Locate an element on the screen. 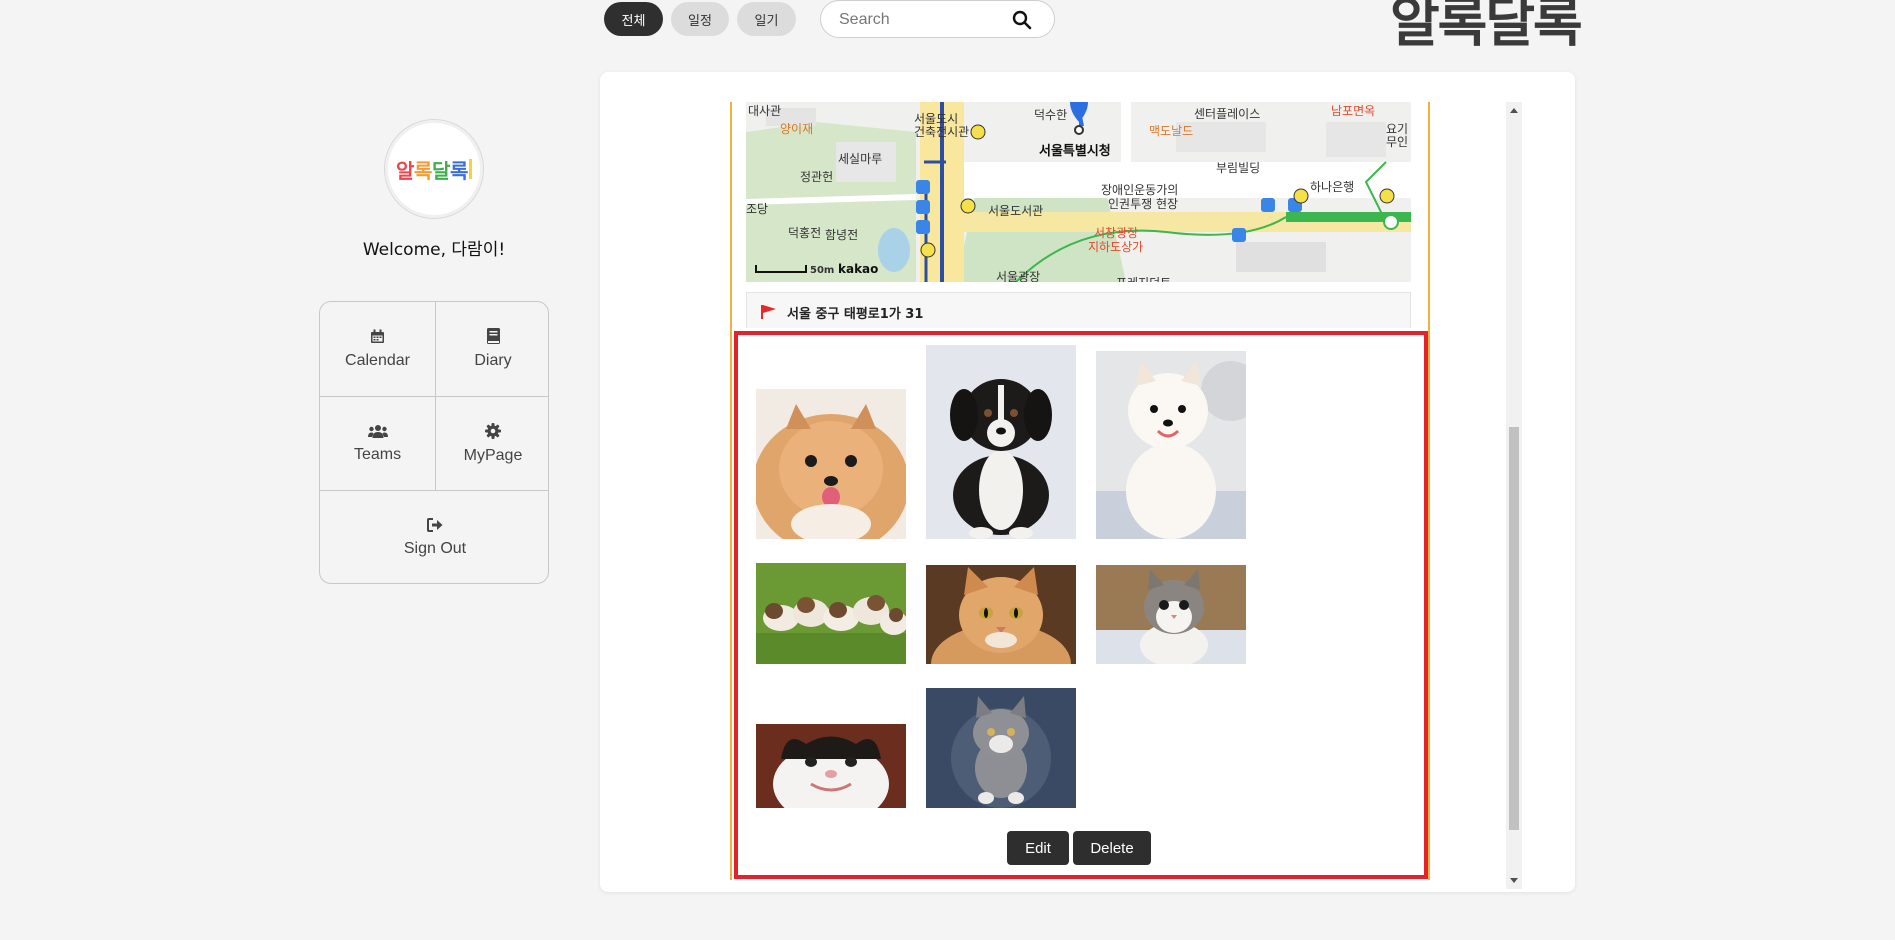  map-label: 남포면옥 is located at coordinates (1353, 111).